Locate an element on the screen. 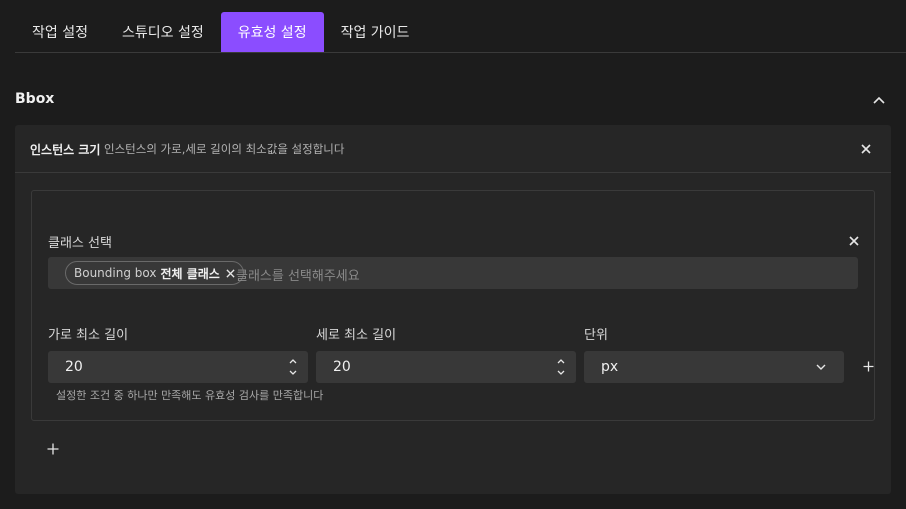 The width and height of the screenshot is (906, 509). min-width-value: 20 is located at coordinates (74, 367).